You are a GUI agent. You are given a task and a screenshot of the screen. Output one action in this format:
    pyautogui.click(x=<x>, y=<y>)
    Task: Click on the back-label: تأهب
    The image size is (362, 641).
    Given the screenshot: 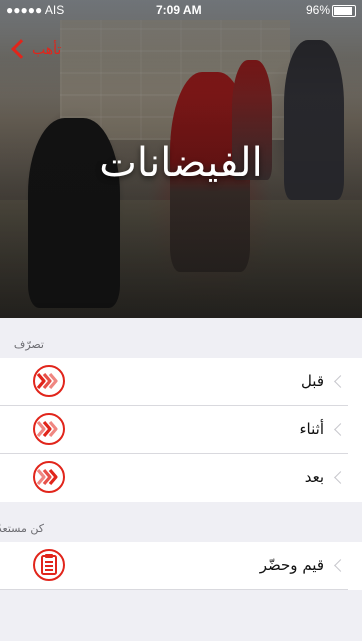 What is the action you would take?
    pyautogui.click(x=47, y=48)
    